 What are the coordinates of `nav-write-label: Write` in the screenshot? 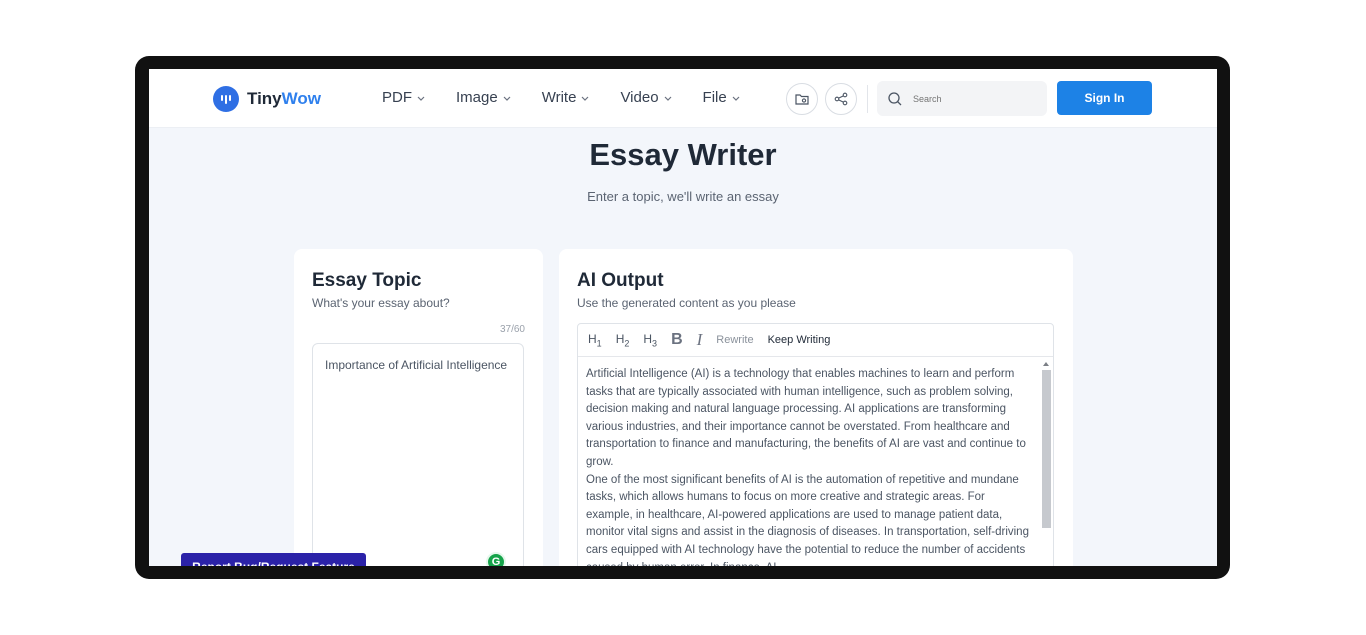 It's located at (559, 97).